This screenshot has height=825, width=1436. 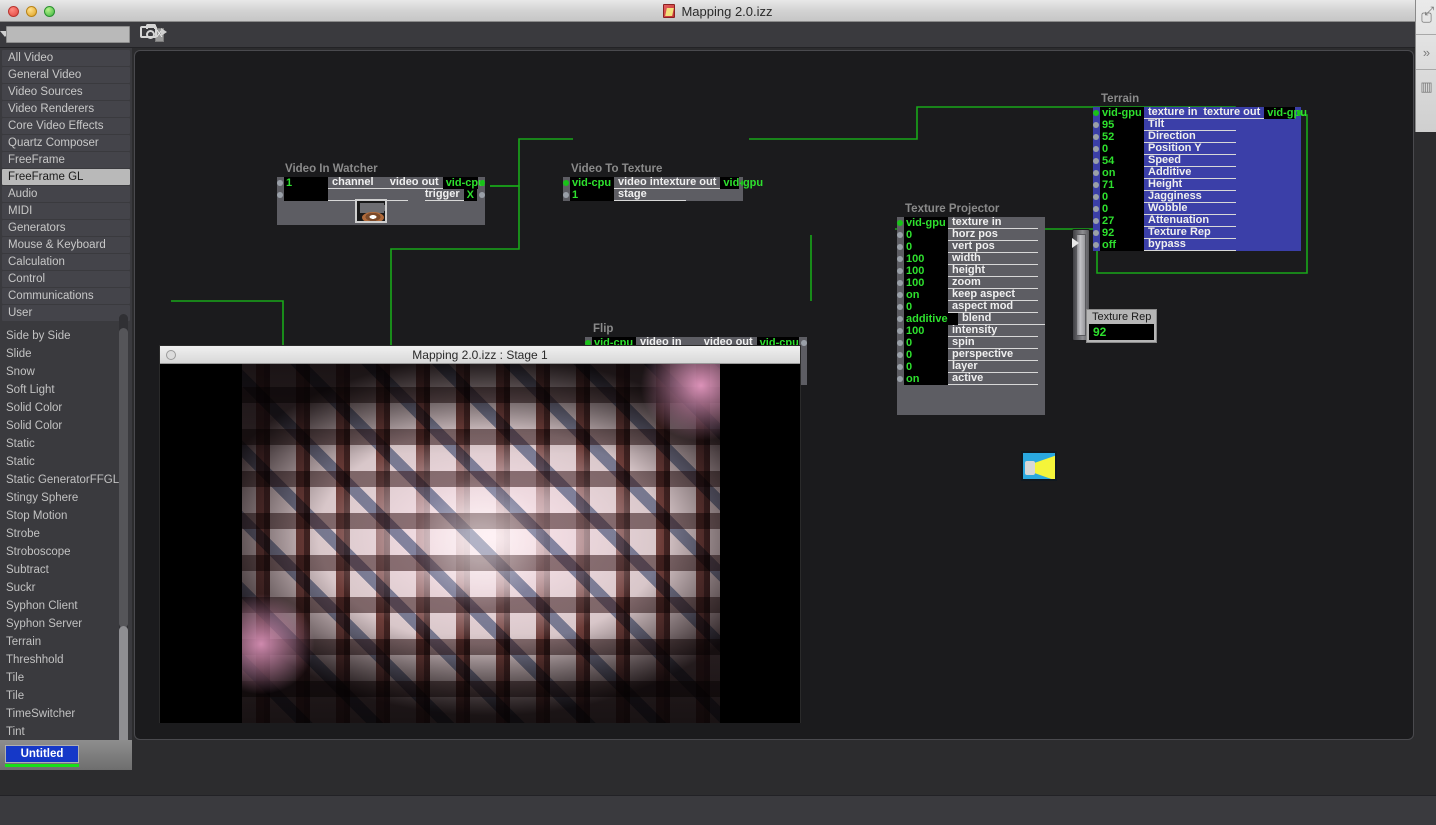 What do you see at coordinates (1197, 161) in the screenshot?
I see `node-param-row: 54 Speed` at bounding box center [1197, 161].